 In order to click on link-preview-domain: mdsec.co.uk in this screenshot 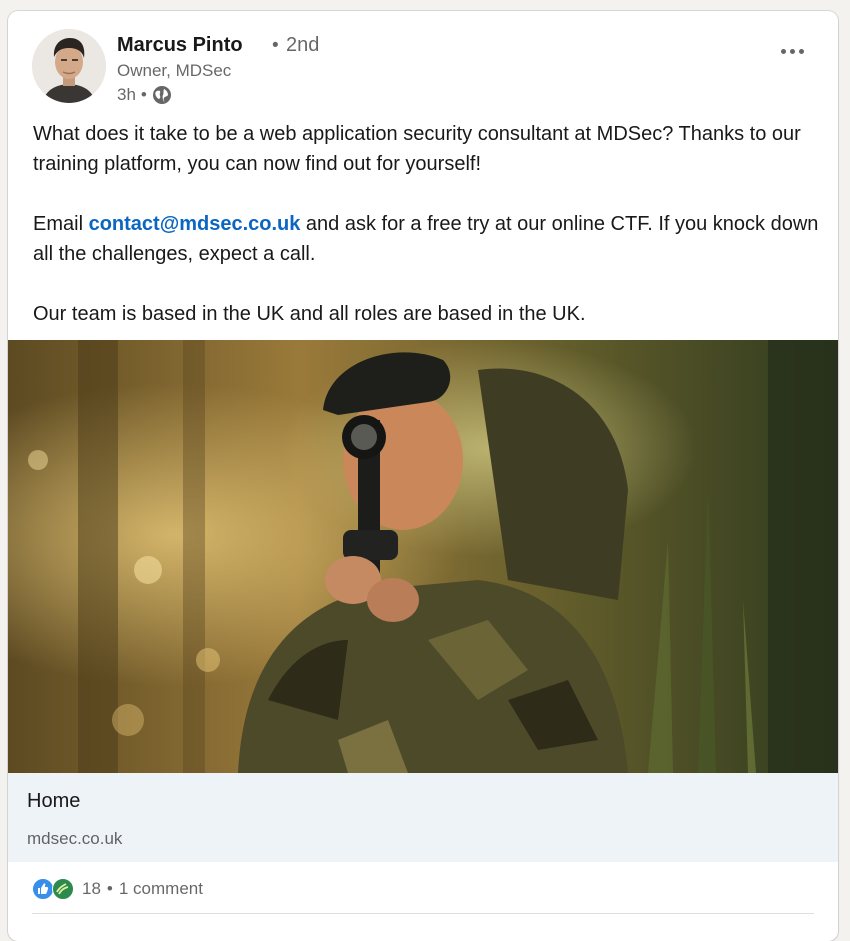, I will do `click(75, 838)`.